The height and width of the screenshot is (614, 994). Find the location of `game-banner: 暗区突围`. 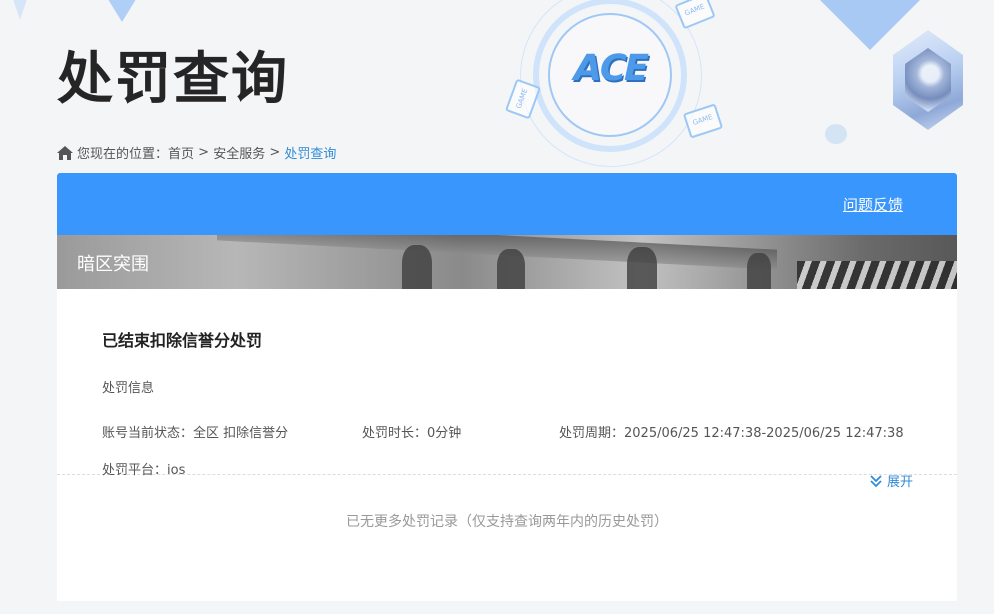

game-banner: 暗区突围 is located at coordinates (507, 262).